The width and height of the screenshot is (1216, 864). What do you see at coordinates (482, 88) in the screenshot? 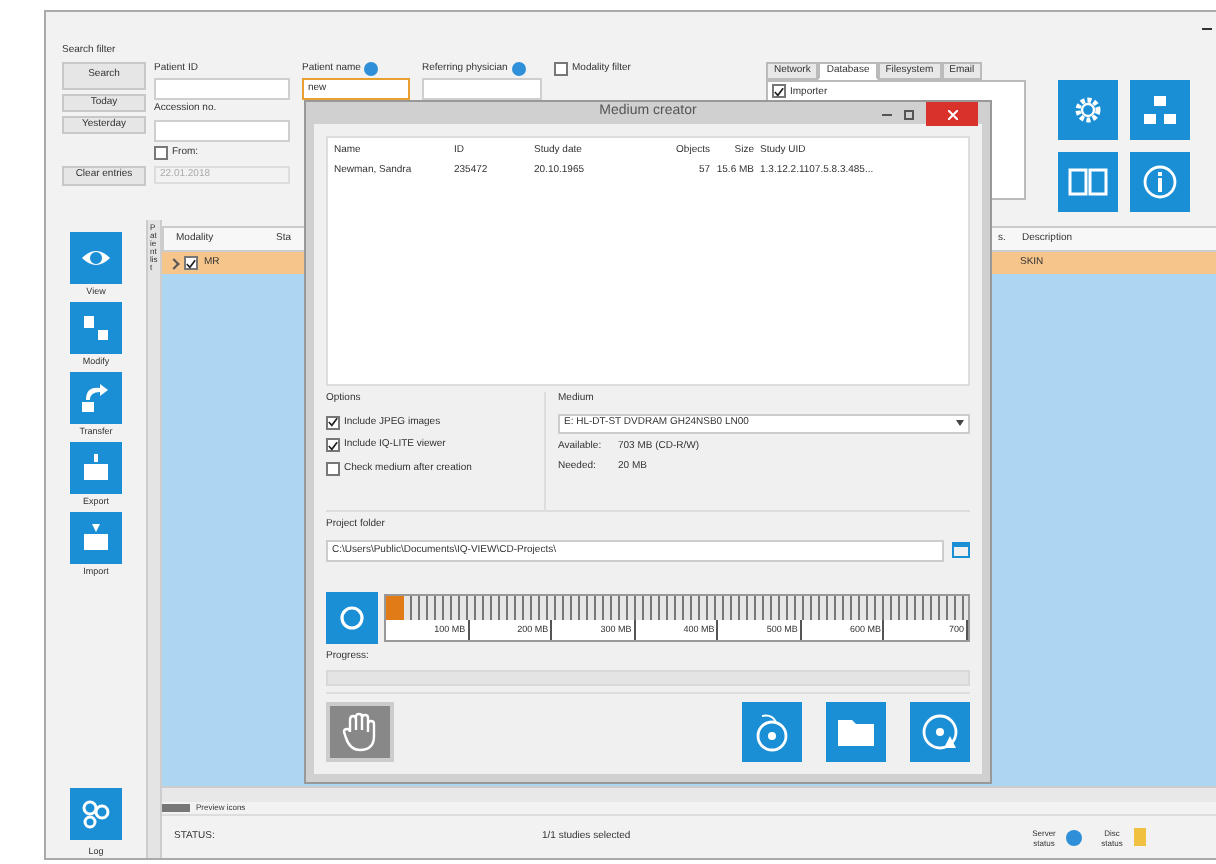
I see `referring-physician-field` at bounding box center [482, 88].